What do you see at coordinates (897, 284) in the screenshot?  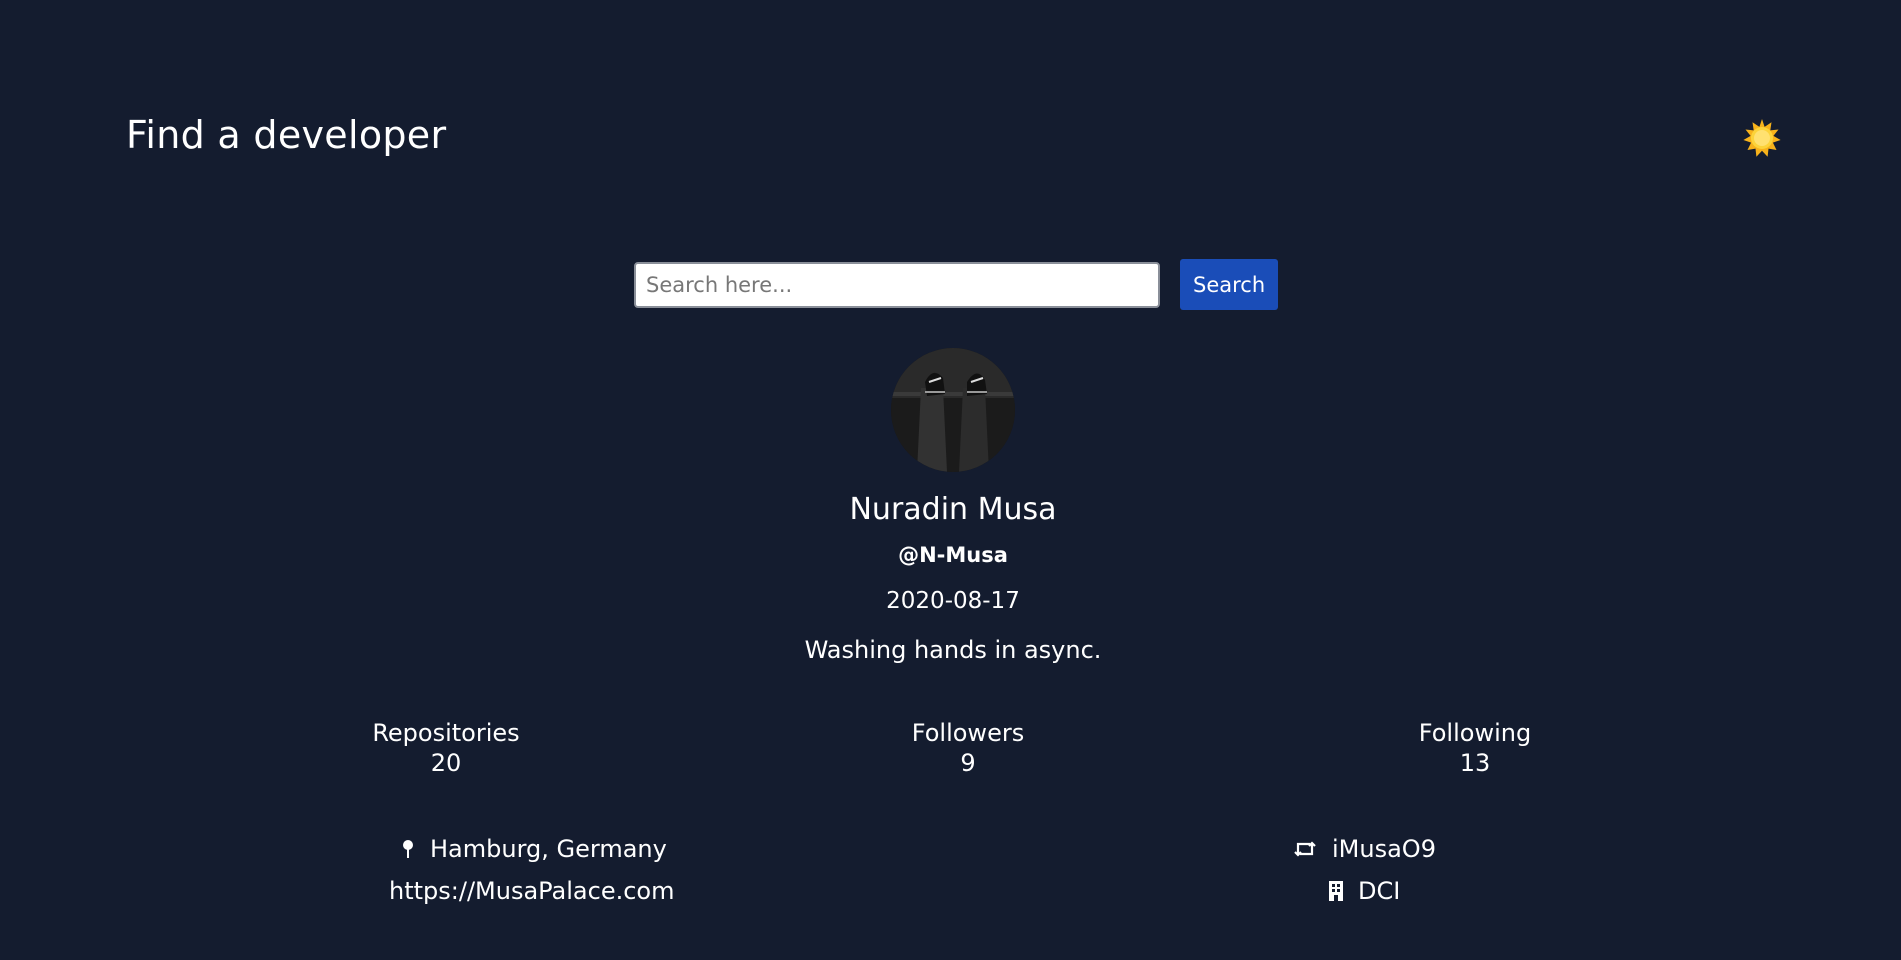 I see `search-input` at bounding box center [897, 284].